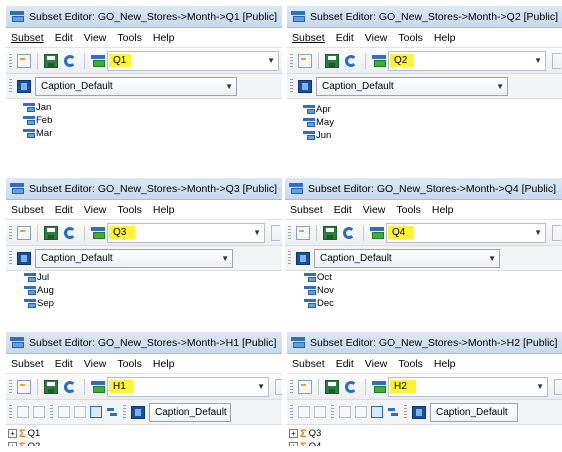 The width and height of the screenshot is (562, 452). What do you see at coordinates (432, 122) in the screenshot?
I see `list-item: May` at bounding box center [432, 122].